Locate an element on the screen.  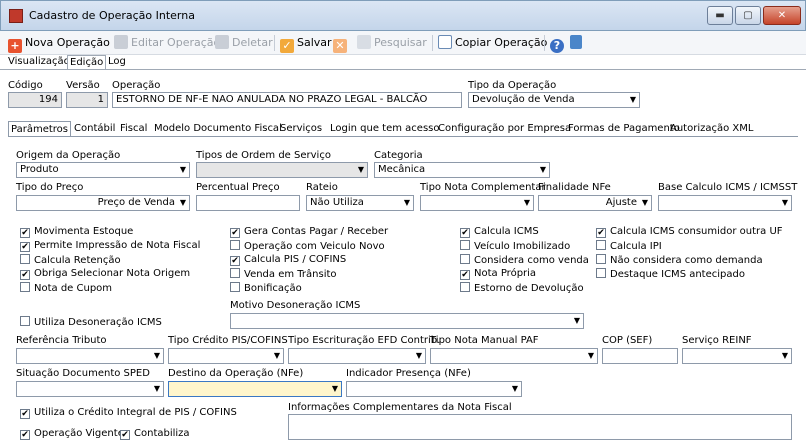
tipo-nota-manual-select: ▼ is located at coordinates (514, 356).